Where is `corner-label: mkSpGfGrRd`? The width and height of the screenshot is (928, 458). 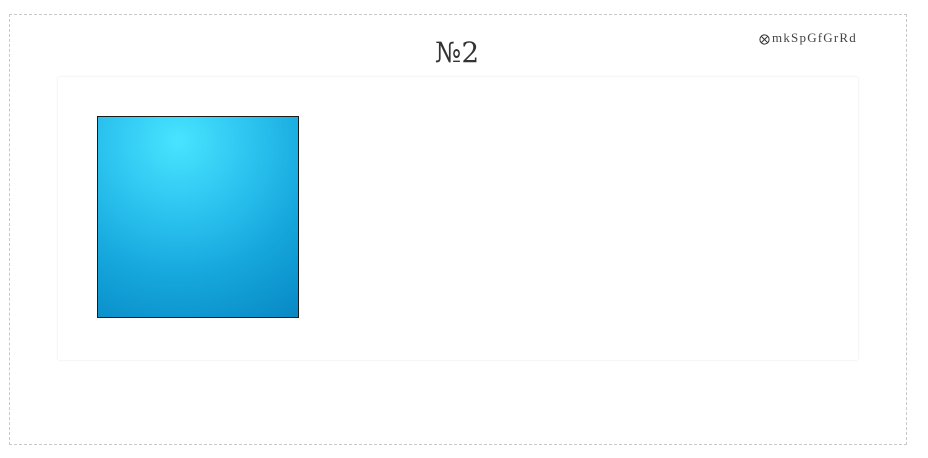
corner-label: mkSpGfGrRd is located at coordinates (808, 38).